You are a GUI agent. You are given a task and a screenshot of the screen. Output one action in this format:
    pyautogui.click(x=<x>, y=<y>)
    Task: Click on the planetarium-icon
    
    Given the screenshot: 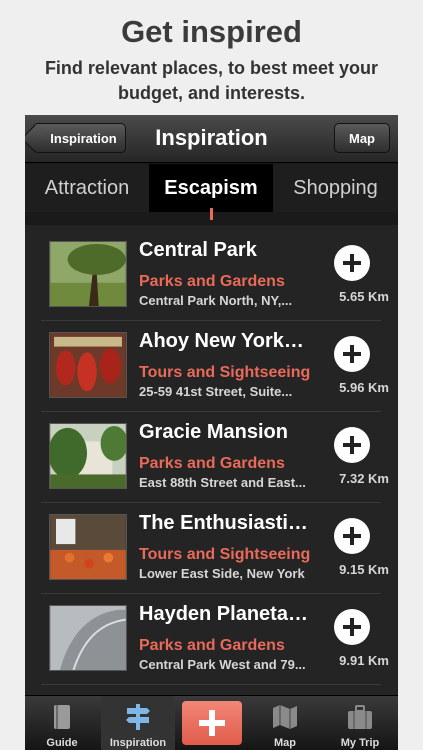 What is the action you would take?
    pyautogui.click(x=88, y=638)
    